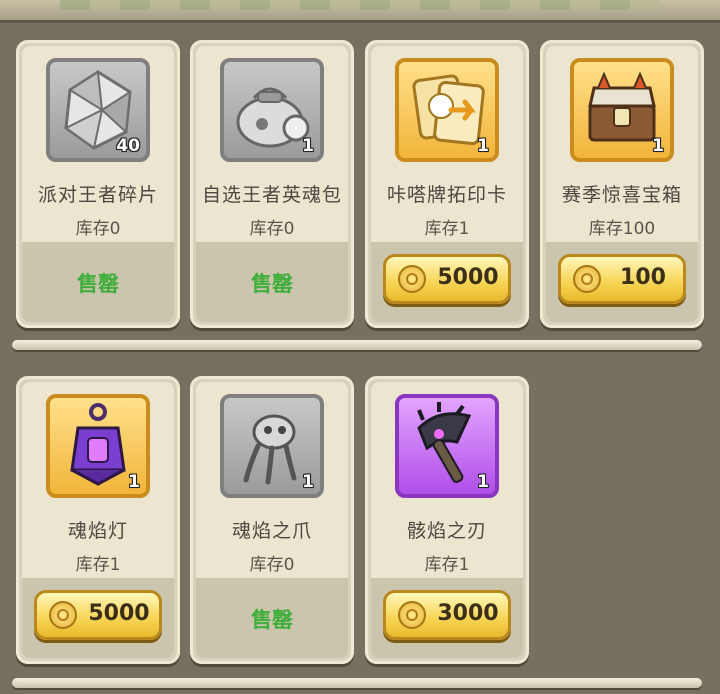  I want to click on item-name: 魂焰灯, so click(97, 531).